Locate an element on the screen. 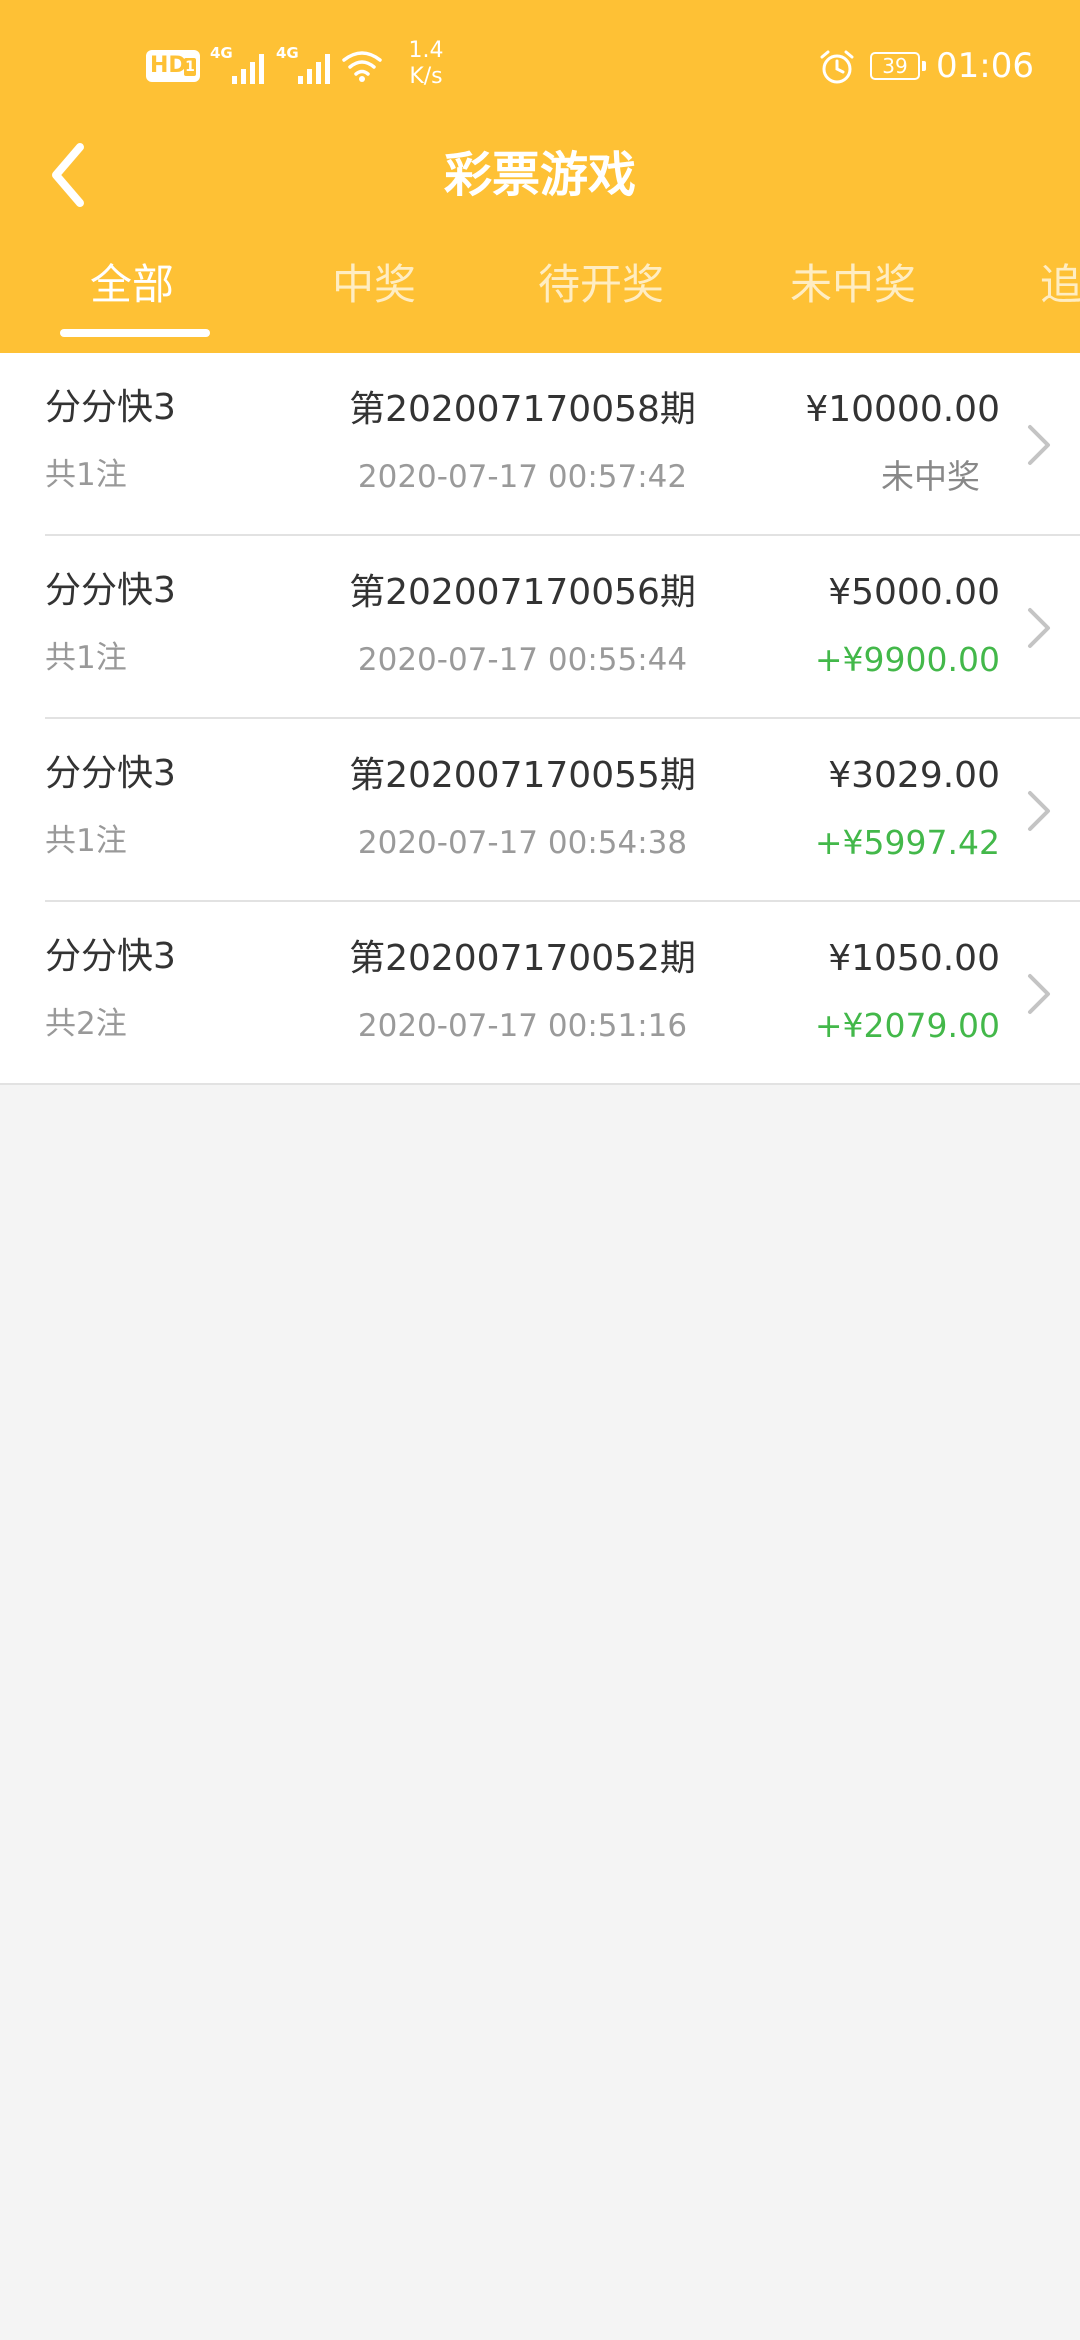 The height and width of the screenshot is (2340, 1080). period-number: 第202007170052期 is located at coordinates (522, 958).